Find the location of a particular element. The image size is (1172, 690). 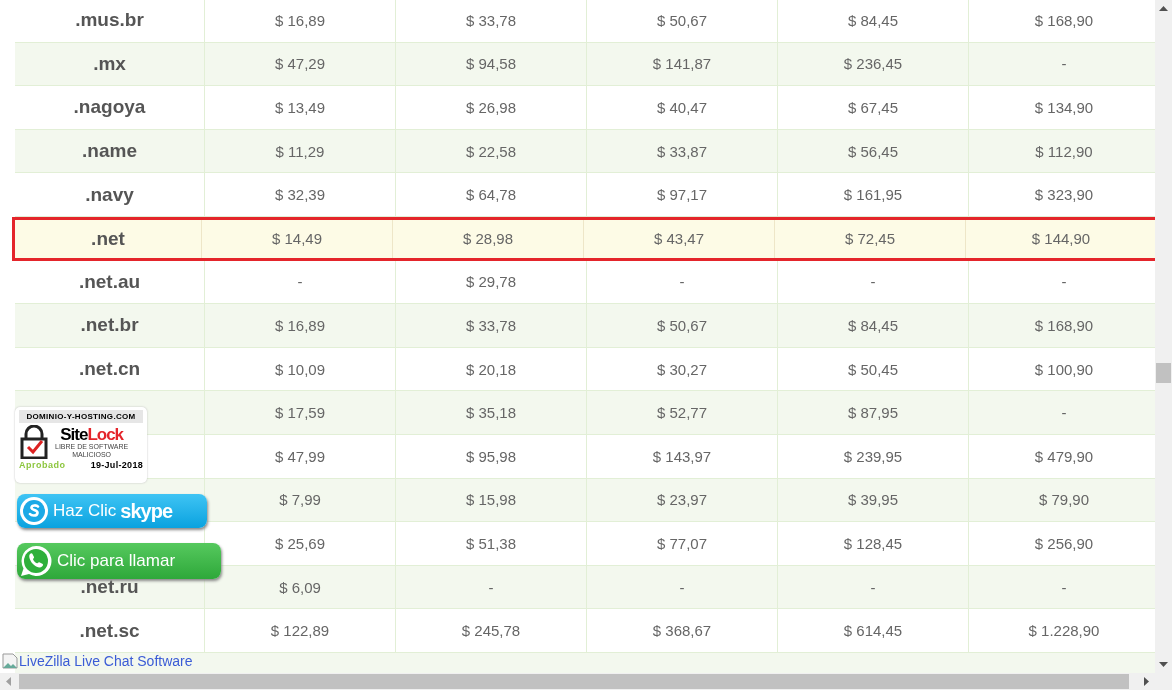

phone-icon is located at coordinates (36, 561).